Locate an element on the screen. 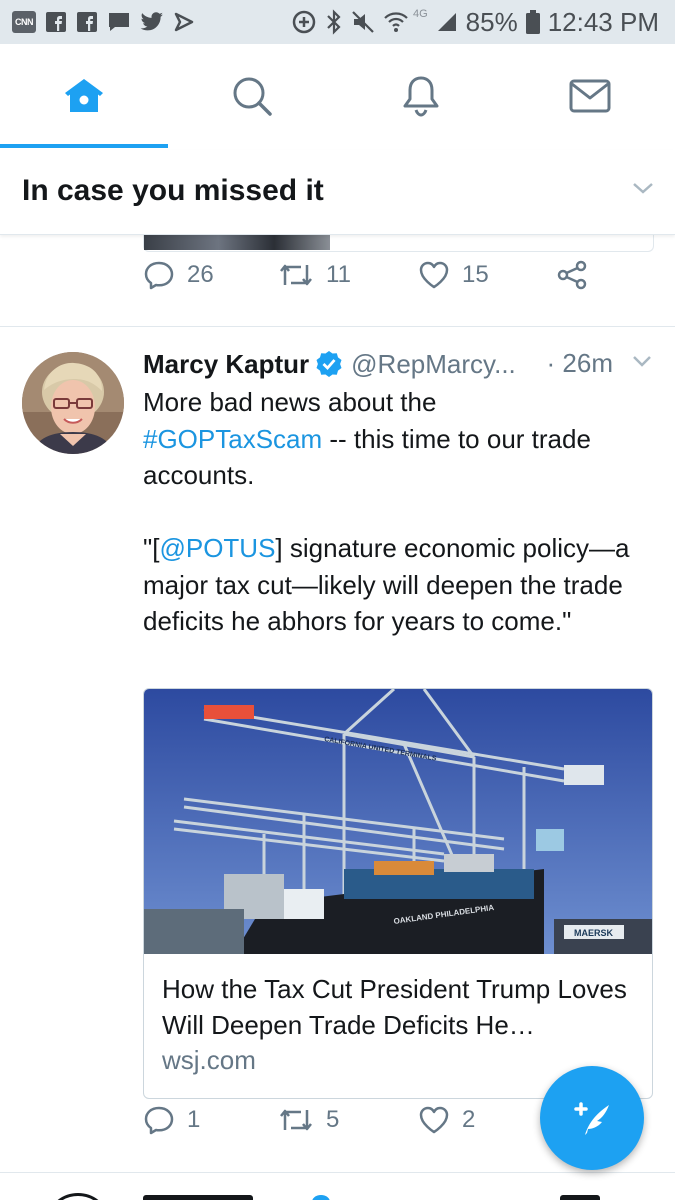  clock: 12:43 PM is located at coordinates (603, 21).